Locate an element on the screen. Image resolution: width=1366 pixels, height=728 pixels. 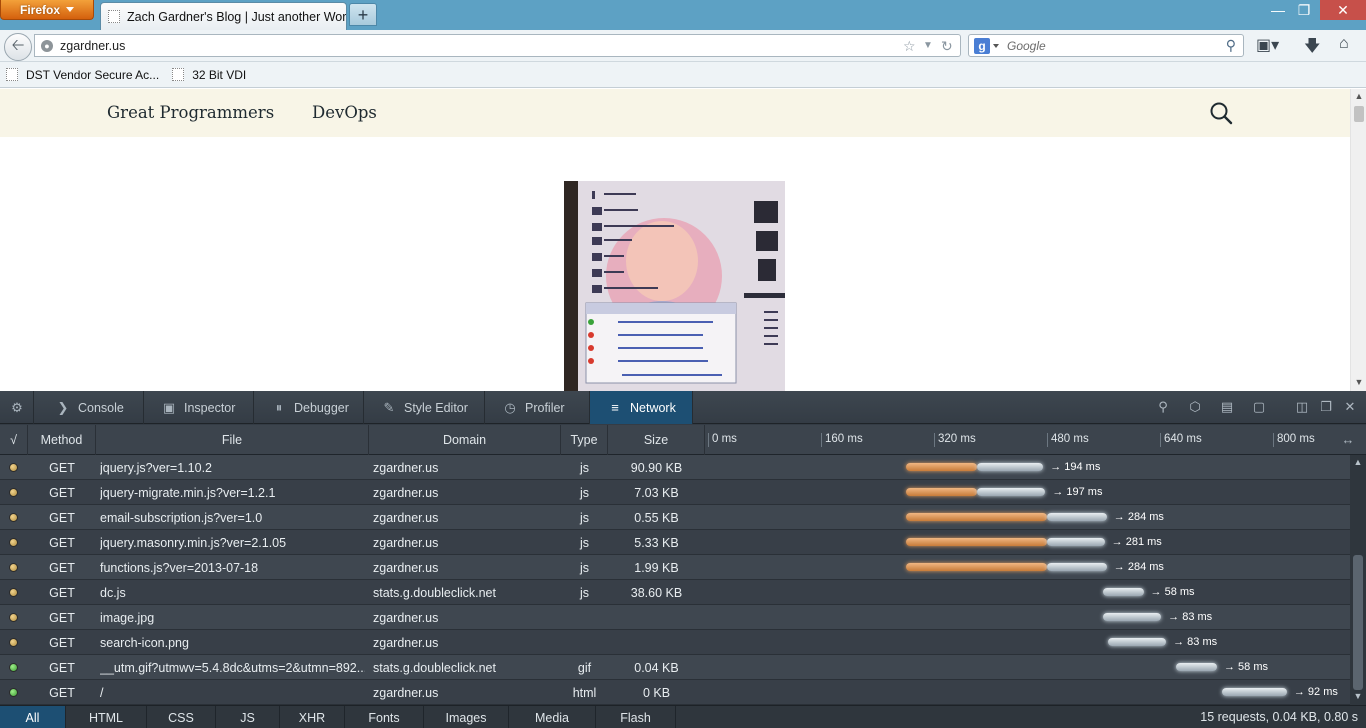
timeline-tick-line is located at coordinates (708, 440).